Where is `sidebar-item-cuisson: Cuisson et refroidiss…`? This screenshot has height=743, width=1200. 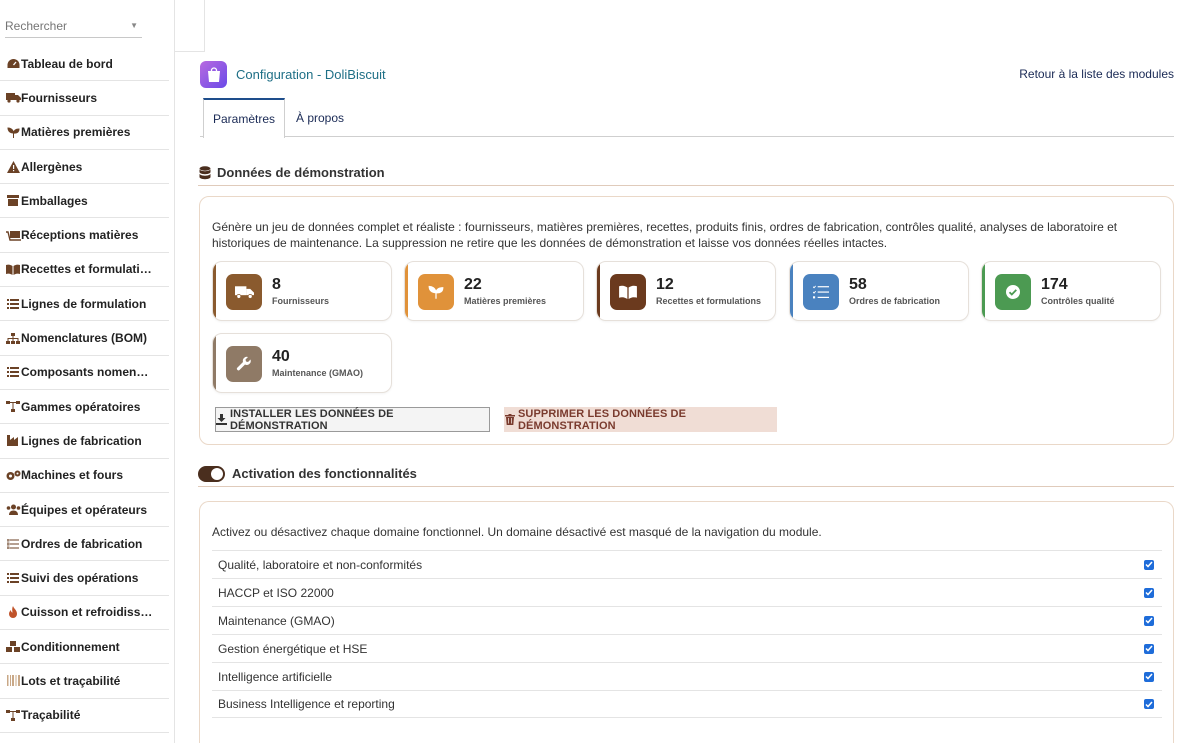 sidebar-item-cuisson: Cuisson et refroidiss… is located at coordinates (84, 613).